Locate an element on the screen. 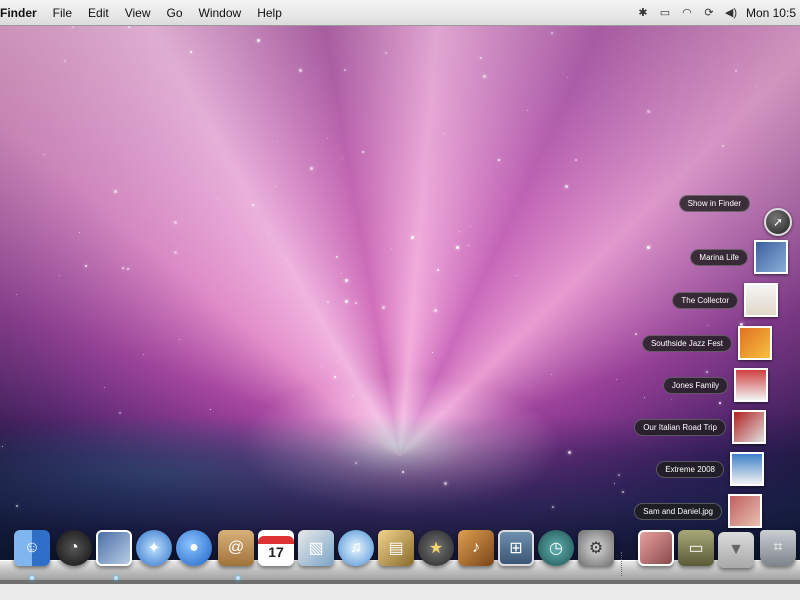  system-preferences-icon: ⚙ is located at coordinates (596, 548).